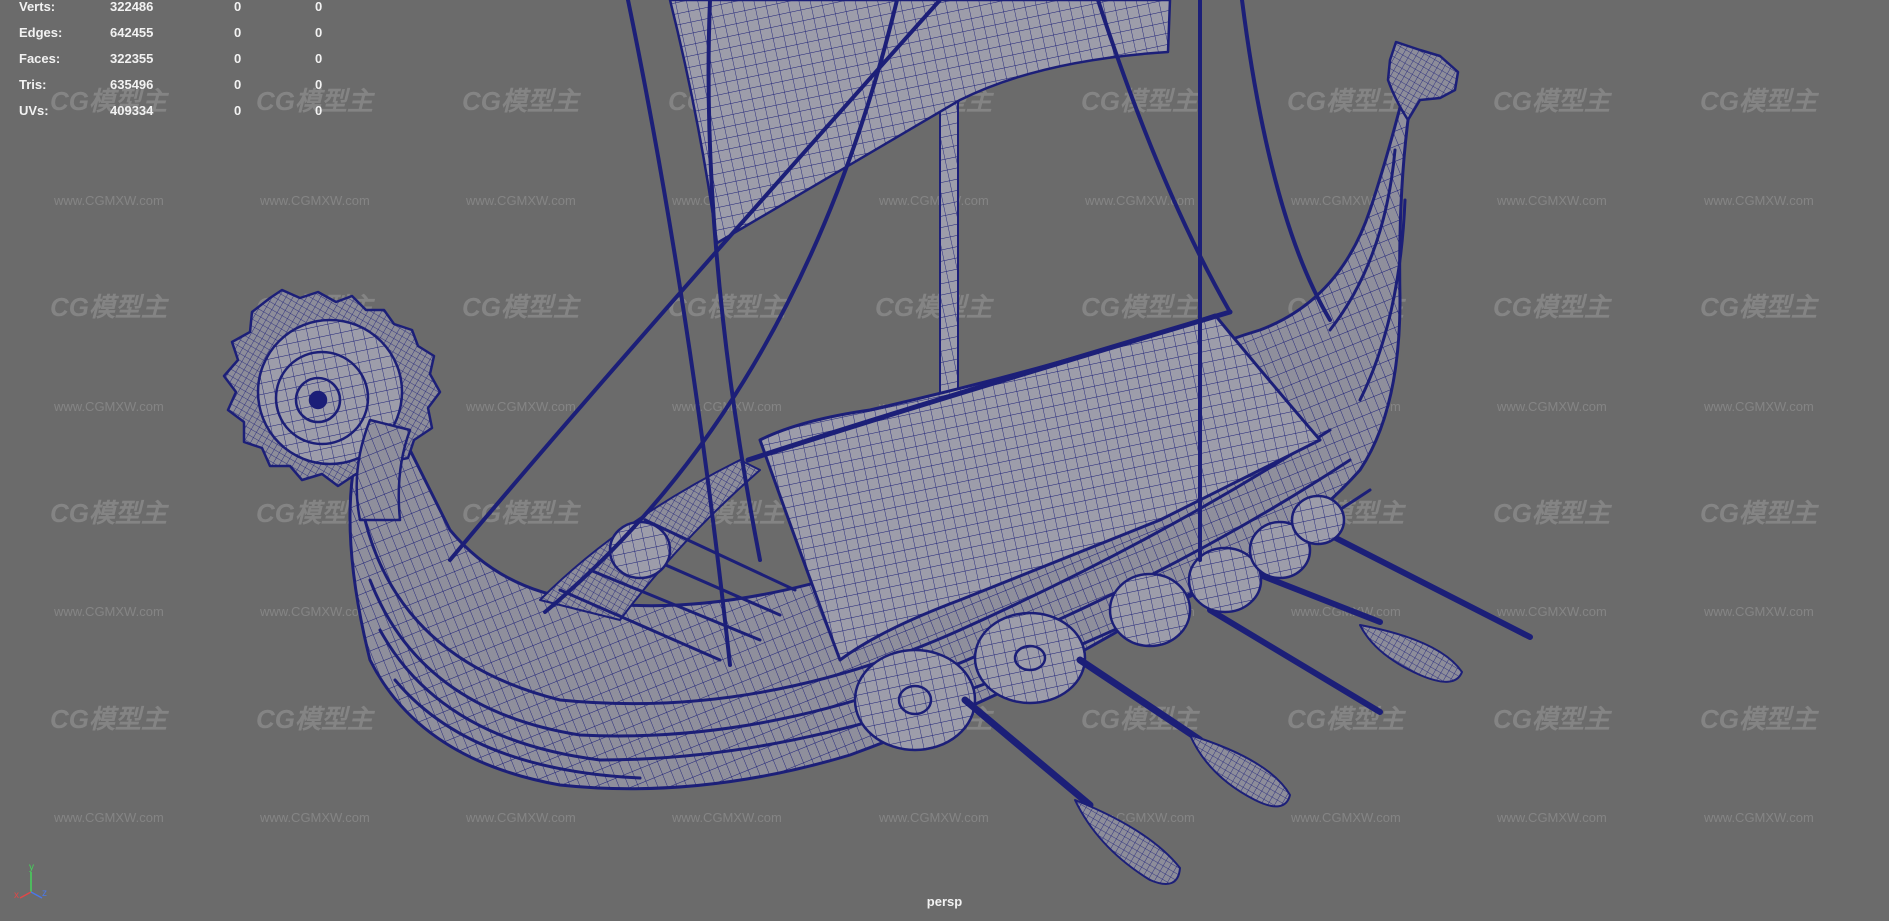  What do you see at coordinates (41, 32) in the screenshot?
I see `hud-label: Edges:` at bounding box center [41, 32].